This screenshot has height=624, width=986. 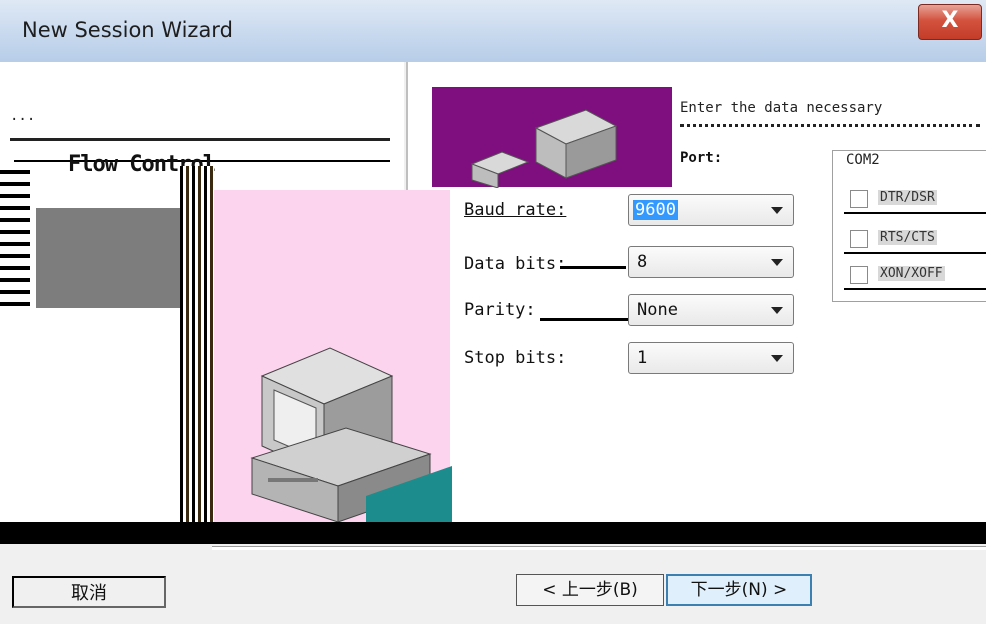 What do you see at coordinates (657, 310) in the screenshot?
I see `parity-value: None` at bounding box center [657, 310].